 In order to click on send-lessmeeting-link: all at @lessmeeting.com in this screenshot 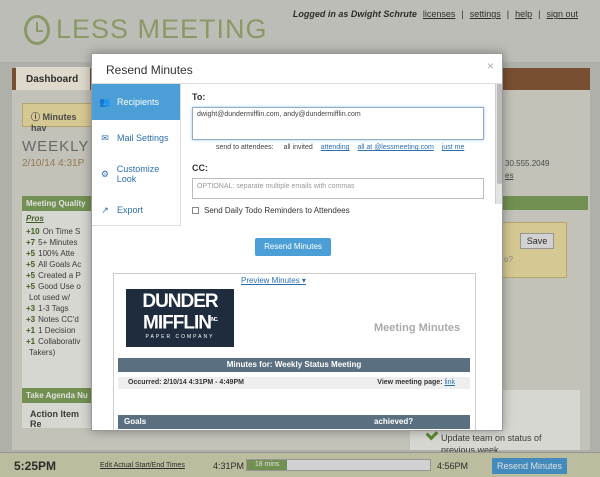, I will do `click(395, 147)`.